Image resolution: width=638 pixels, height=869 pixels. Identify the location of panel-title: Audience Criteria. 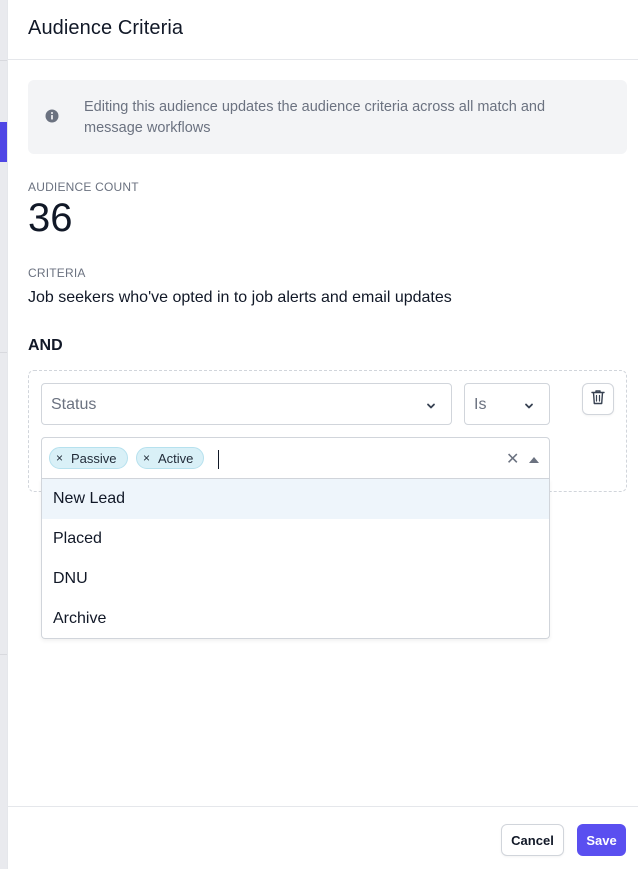
(106, 28).